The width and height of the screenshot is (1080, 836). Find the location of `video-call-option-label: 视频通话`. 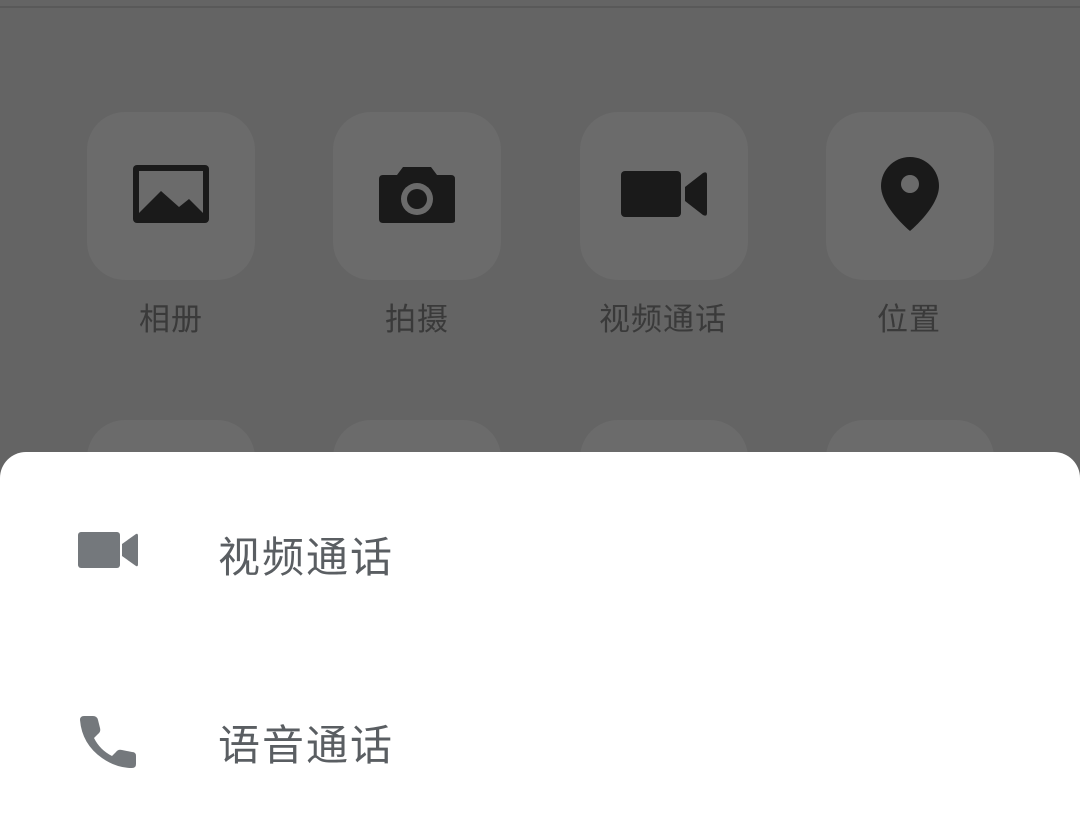

video-call-option-label: 视频通话 is located at coordinates (306, 557).